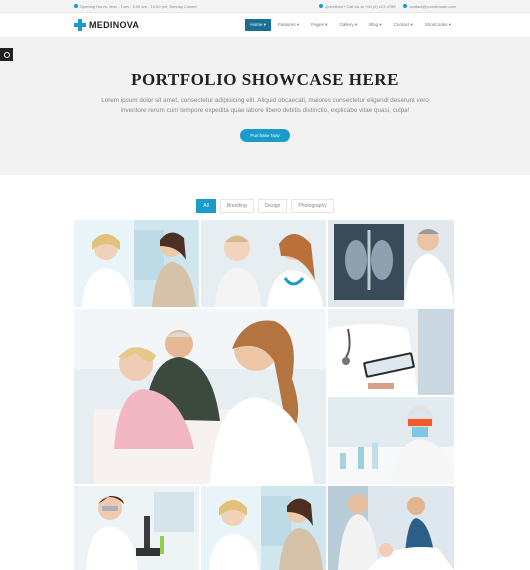 The width and height of the screenshot is (530, 570). Describe the element at coordinates (200, 396) in the screenshot. I see `nurse-with-elderly-patients-photo` at that location.